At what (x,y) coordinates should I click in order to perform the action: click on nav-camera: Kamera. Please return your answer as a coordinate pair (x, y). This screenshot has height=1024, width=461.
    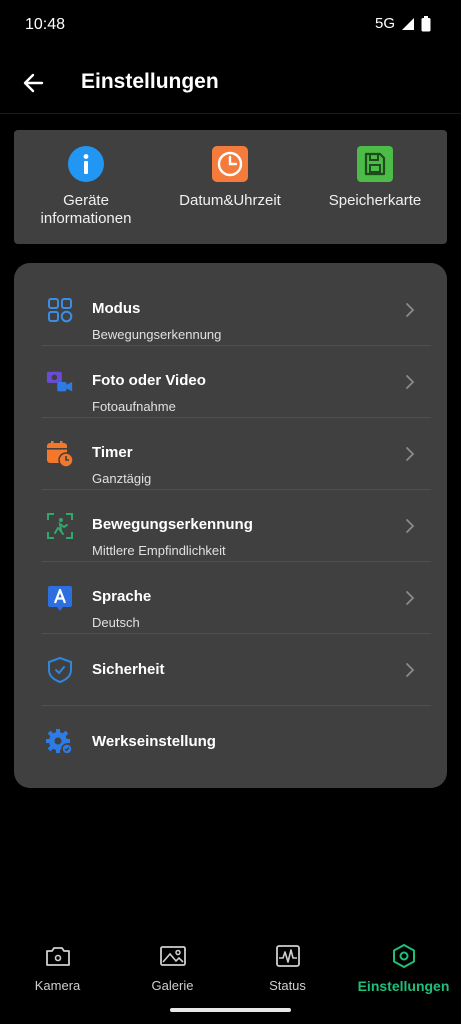
    Looking at the image, I should click on (57, 970).